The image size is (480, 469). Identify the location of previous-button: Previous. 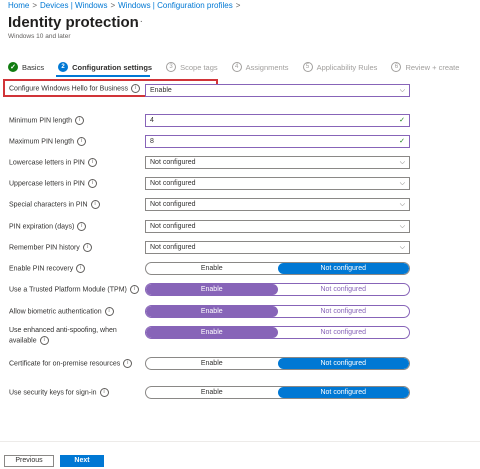
(29, 461).